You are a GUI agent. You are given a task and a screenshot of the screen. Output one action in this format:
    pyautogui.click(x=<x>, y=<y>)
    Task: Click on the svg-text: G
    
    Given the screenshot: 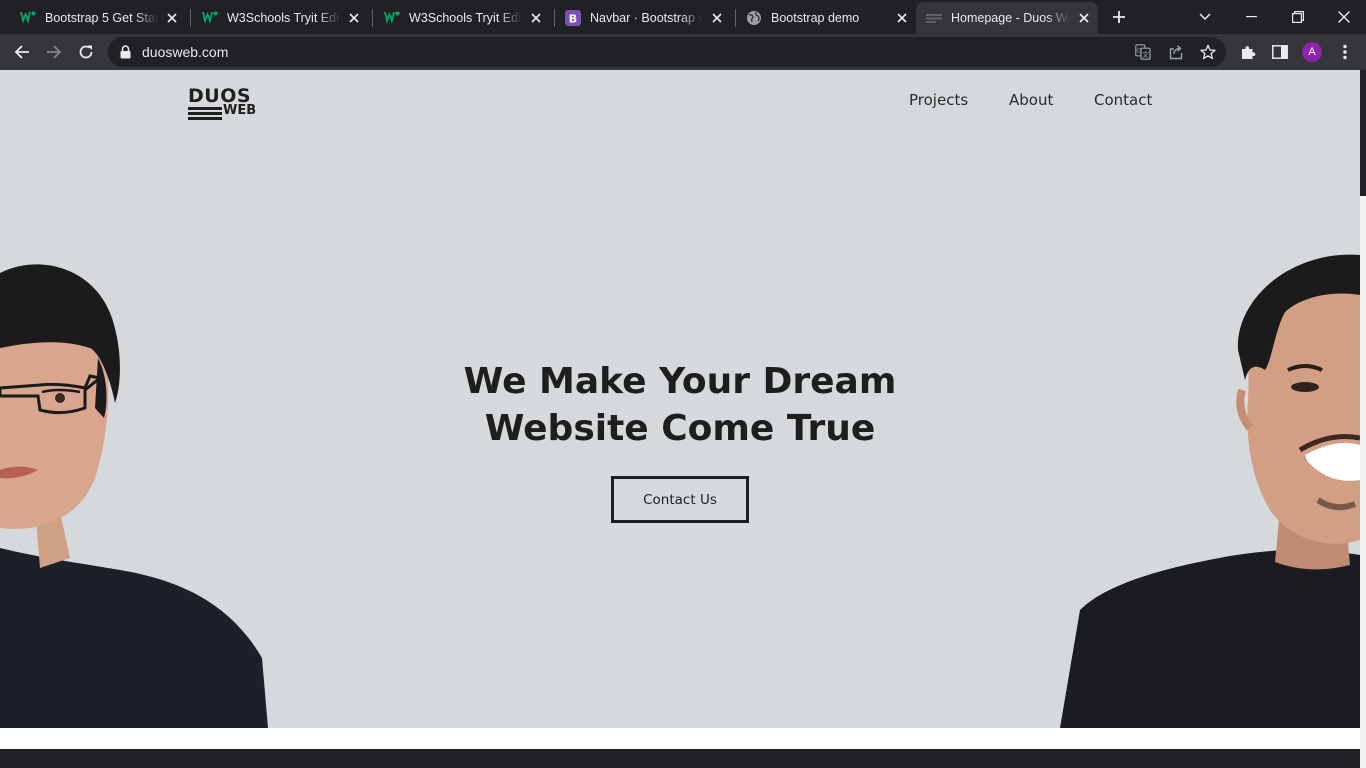 What is the action you would take?
    pyautogui.click(x=1139, y=51)
    